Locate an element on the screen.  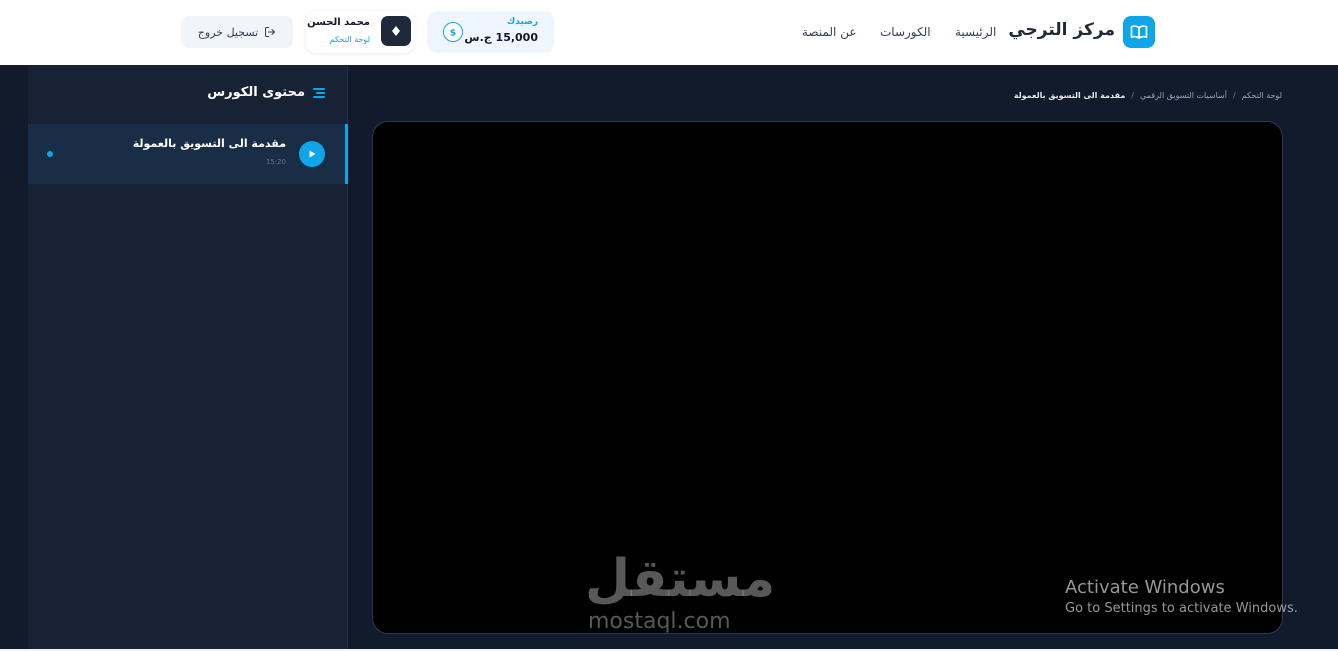
brand: مركز الترجي is located at coordinates (1081, 32).